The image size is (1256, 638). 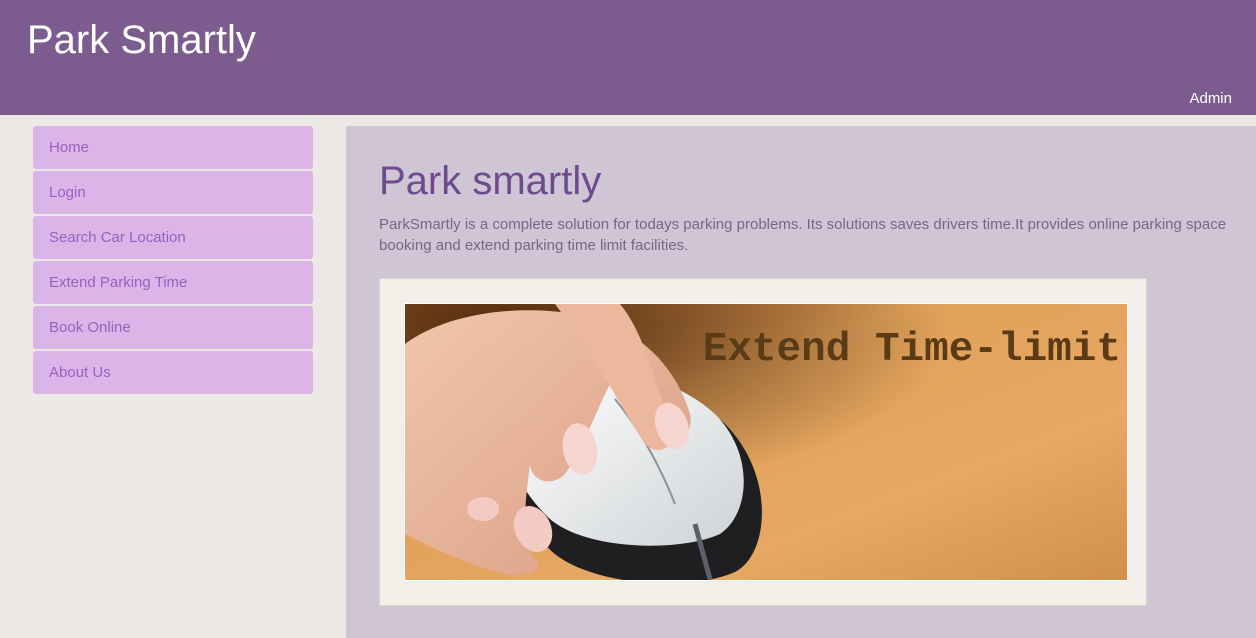 I want to click on admin-link: Admin, so click(x=1210, y=99).